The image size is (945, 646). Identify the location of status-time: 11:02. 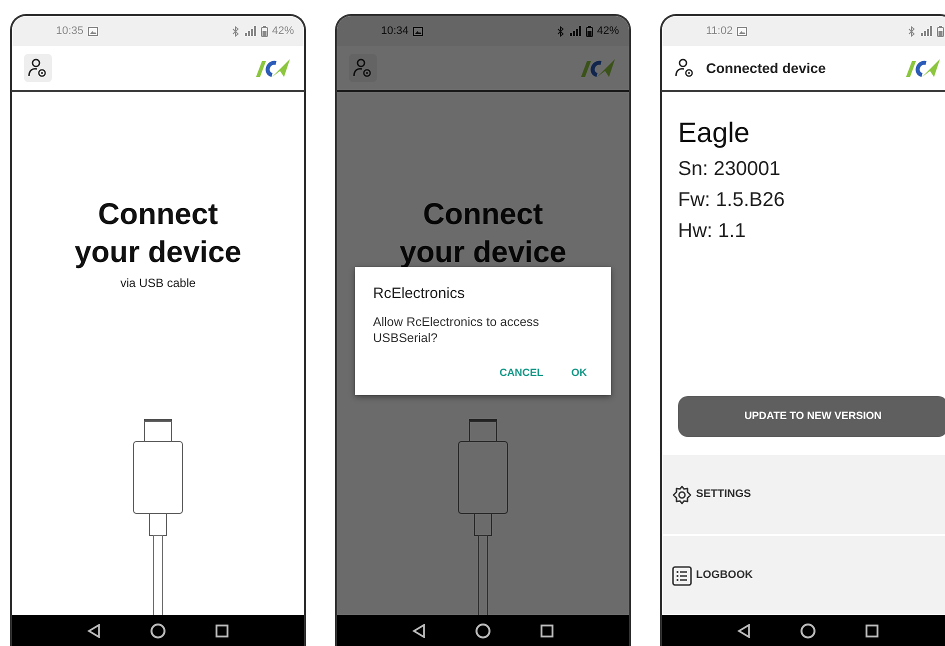
(719, 31).